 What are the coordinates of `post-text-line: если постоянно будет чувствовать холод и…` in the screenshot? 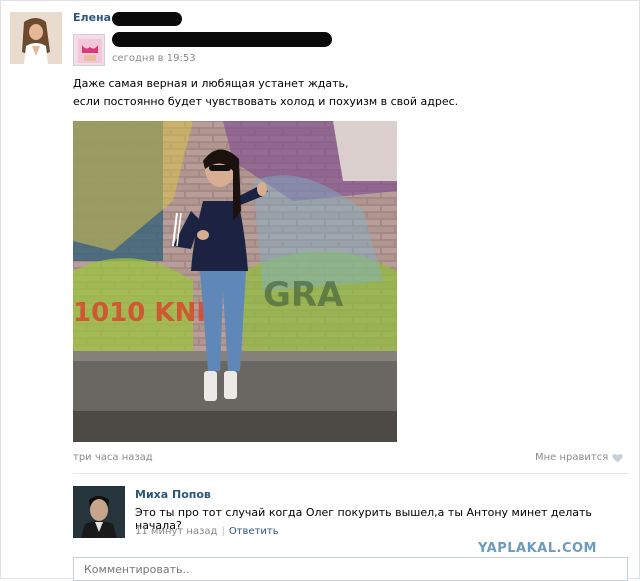 It's located at (266, 101).